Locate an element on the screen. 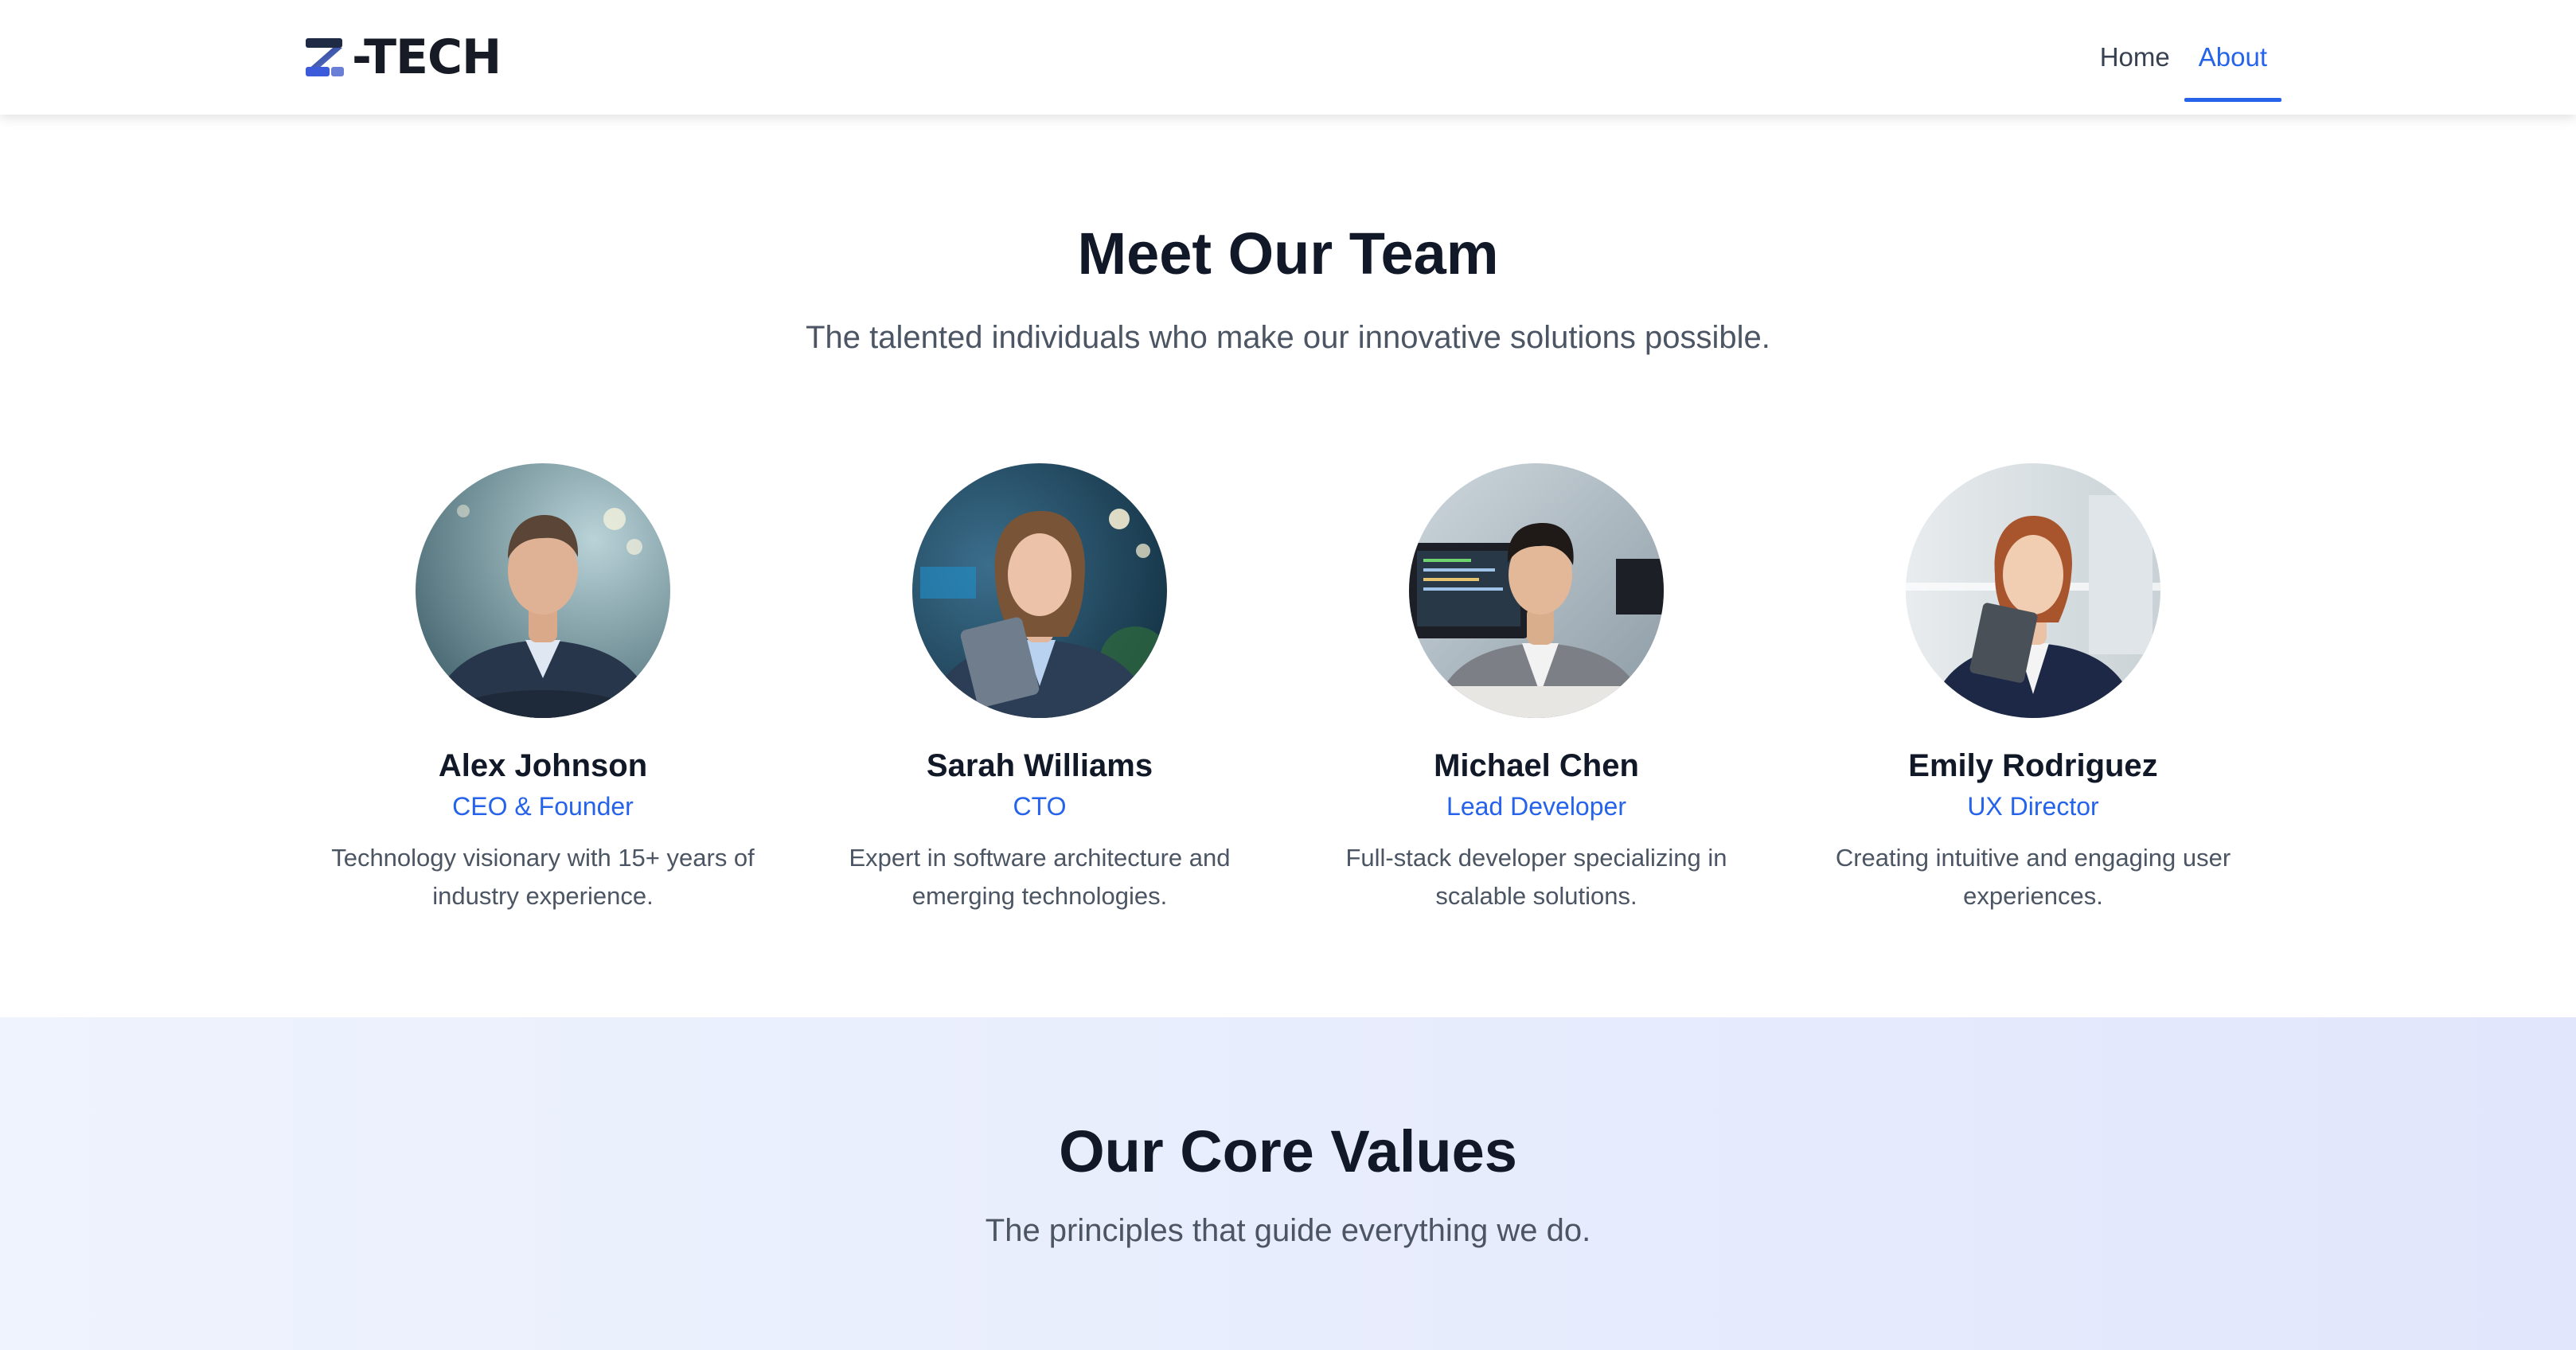  member-role: Lead Developer is located at coordinates (1536, 806).